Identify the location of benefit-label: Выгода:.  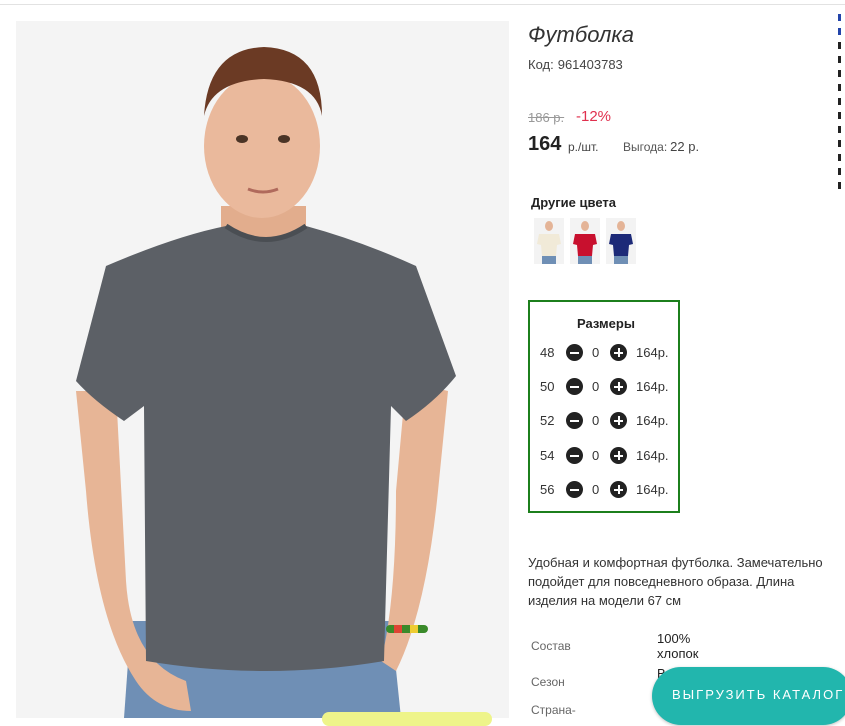
(645, 147).